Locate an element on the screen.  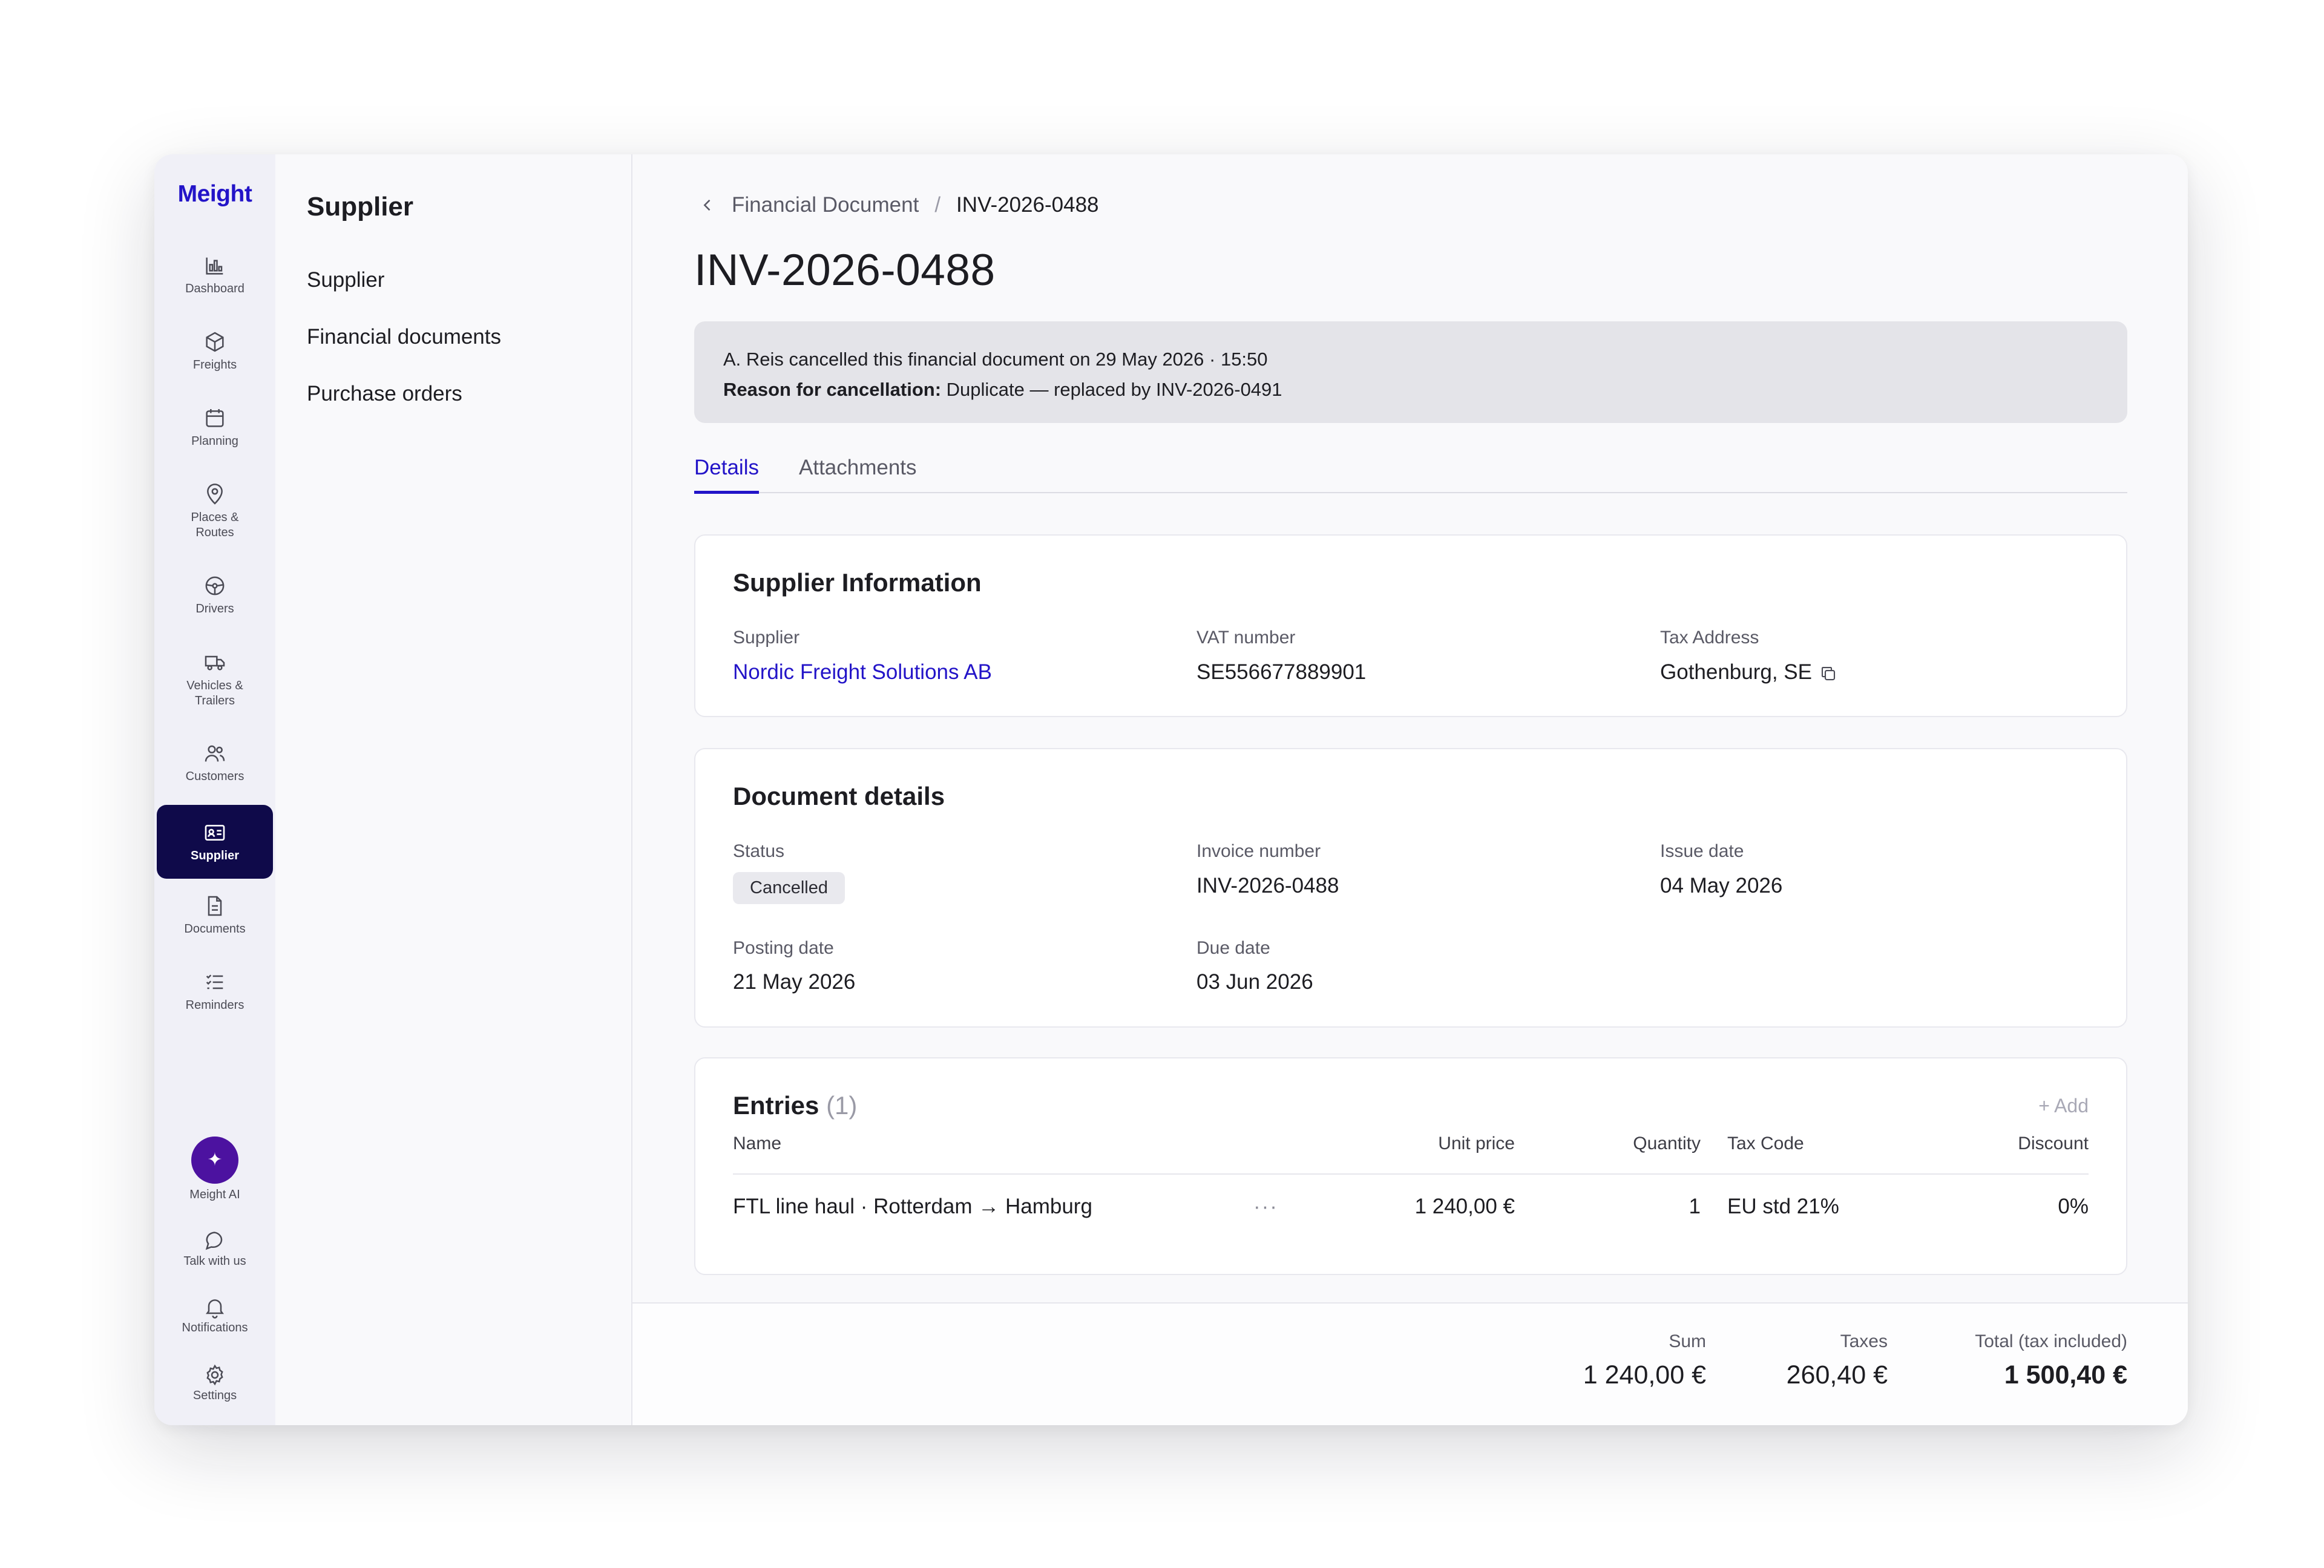
rail-item-planning: Planning is located at coordinates (215, 427).